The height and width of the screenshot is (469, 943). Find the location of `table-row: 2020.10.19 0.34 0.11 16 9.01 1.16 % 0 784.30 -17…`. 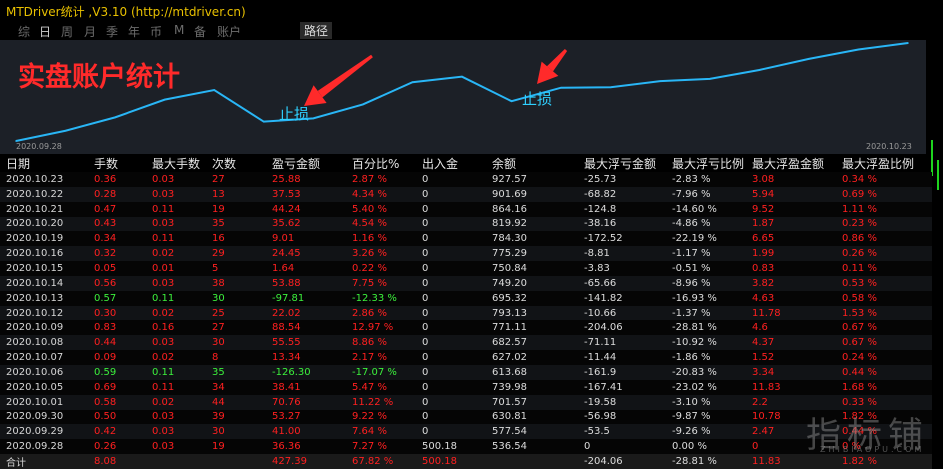

table-row: 2020.10.19 0.34 0.11 16 9.01 1.16 % 0 784.30 -17… is located at coordinates (466, 239).